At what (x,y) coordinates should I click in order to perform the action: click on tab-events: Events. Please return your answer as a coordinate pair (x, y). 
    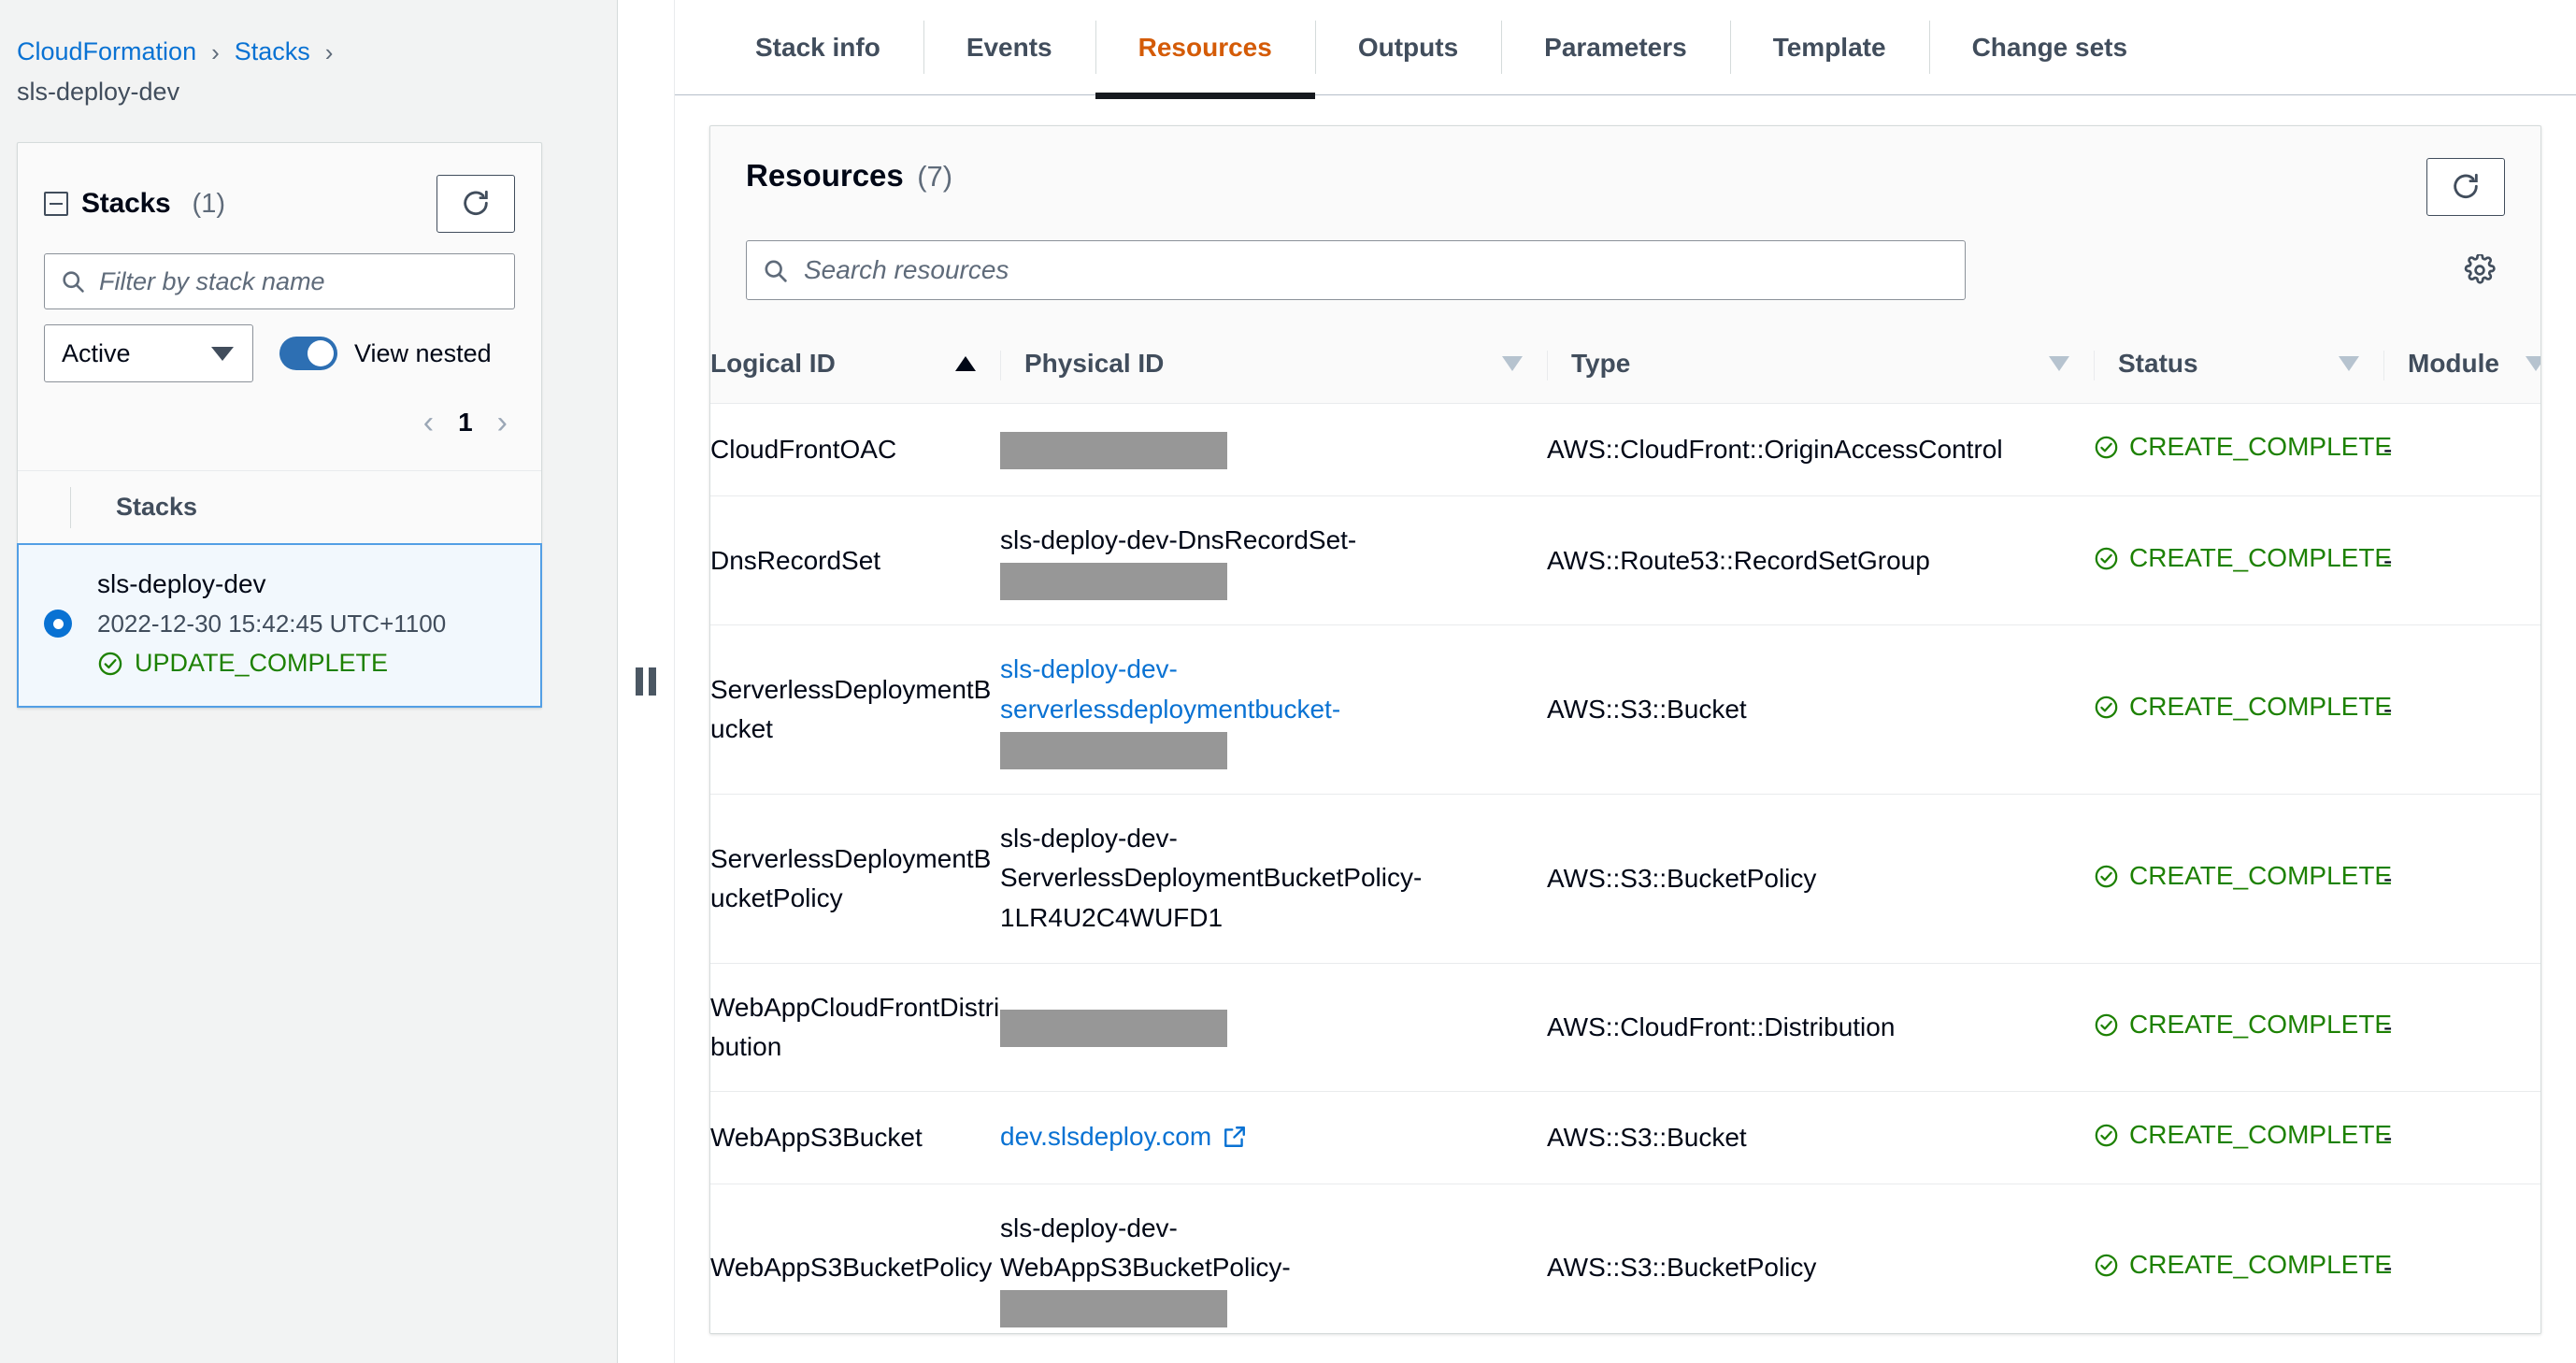
    Looking at the image, I should click on (1009, 47).